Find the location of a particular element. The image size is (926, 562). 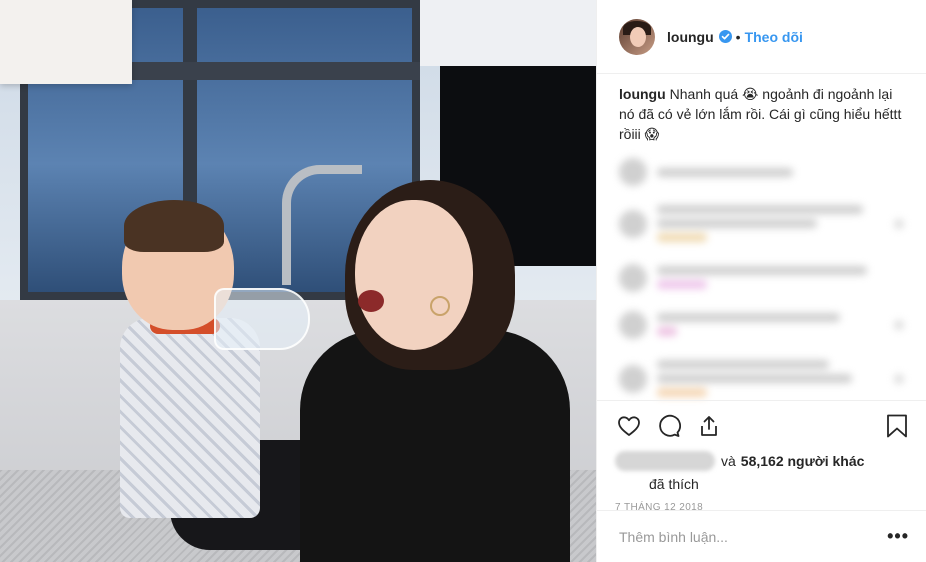

likes-line: và 58,162 người khác is located at coordinates (763, 461).